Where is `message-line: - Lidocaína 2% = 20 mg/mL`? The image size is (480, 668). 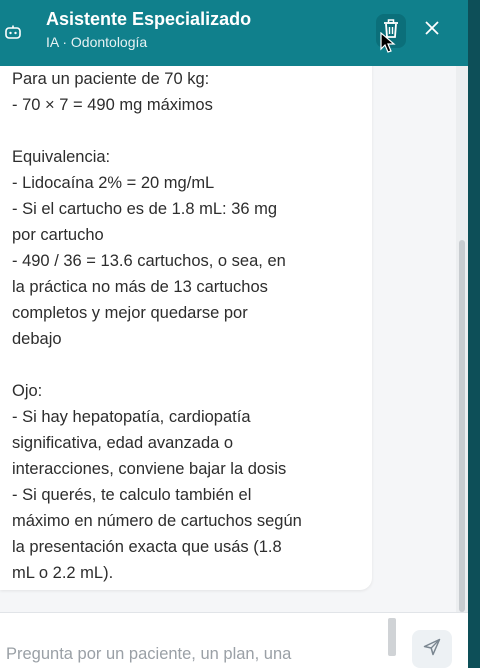
message-line: - Lidocaína 2% = 20 mg/mL is located at coordinates (113, 183).